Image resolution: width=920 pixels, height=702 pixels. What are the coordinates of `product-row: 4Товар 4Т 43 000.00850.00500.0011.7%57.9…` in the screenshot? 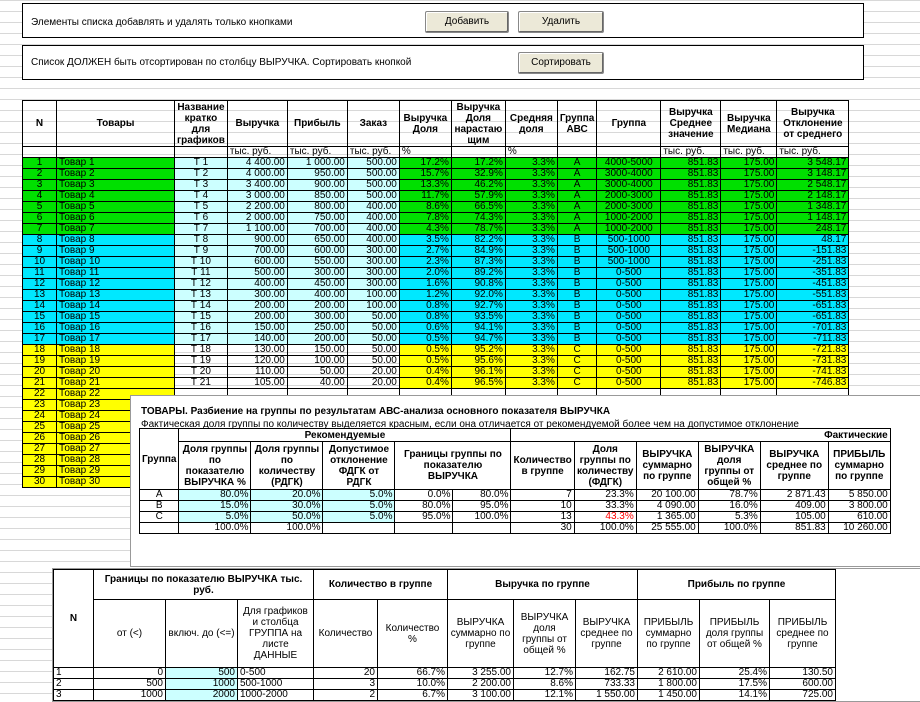 It's located at (436, 196).